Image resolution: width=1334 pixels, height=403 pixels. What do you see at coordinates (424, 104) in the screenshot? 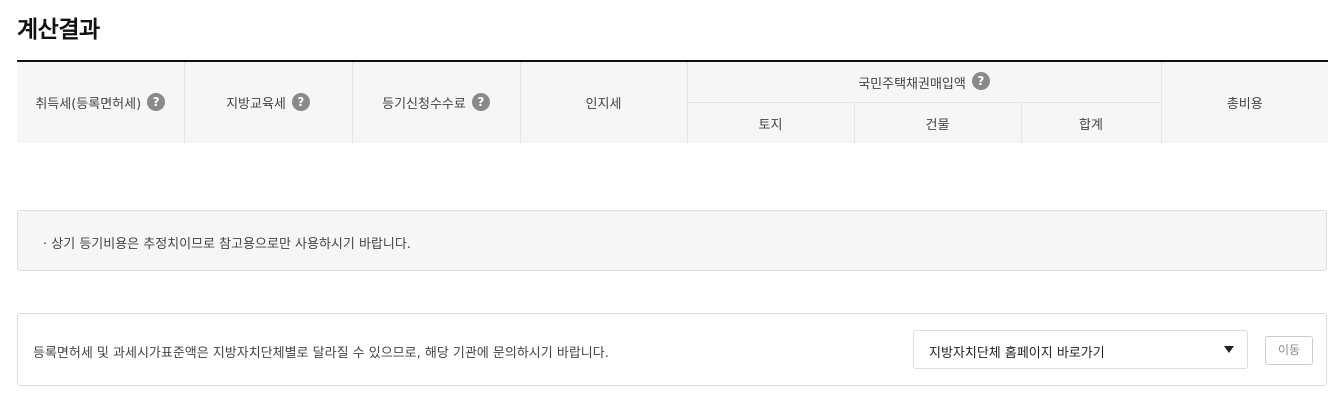
I see `header-registration-fee-label: 등기신청수수료` at bounding box center [424, 104].